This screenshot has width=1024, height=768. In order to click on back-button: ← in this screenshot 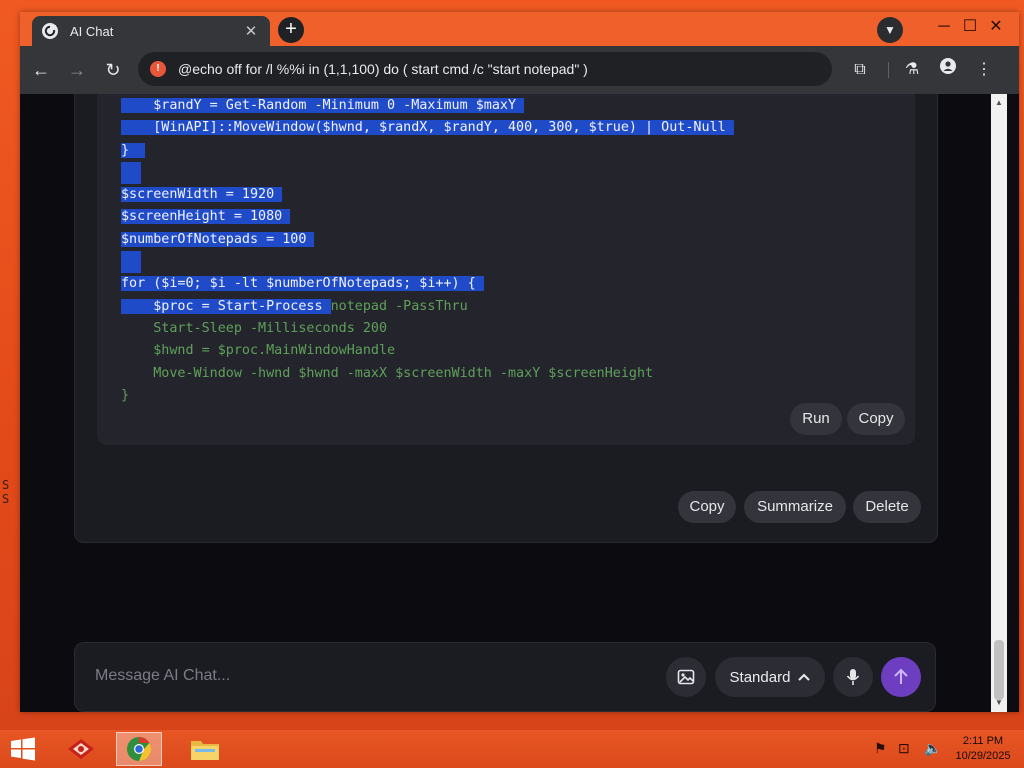, I will do `click(41, 70)`.